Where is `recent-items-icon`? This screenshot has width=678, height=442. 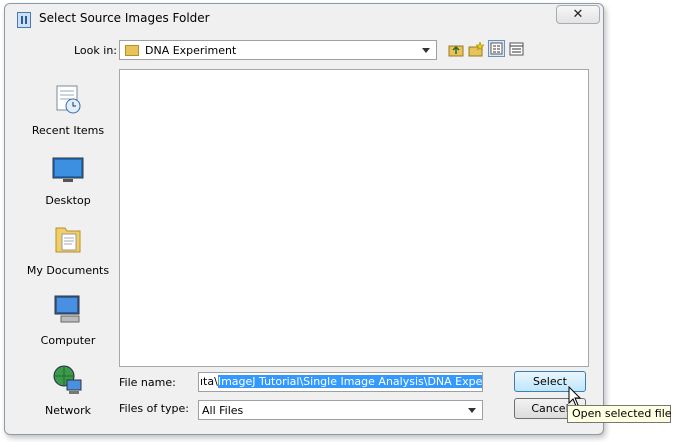 recent-items-icon is located at coordinates (68, 99).